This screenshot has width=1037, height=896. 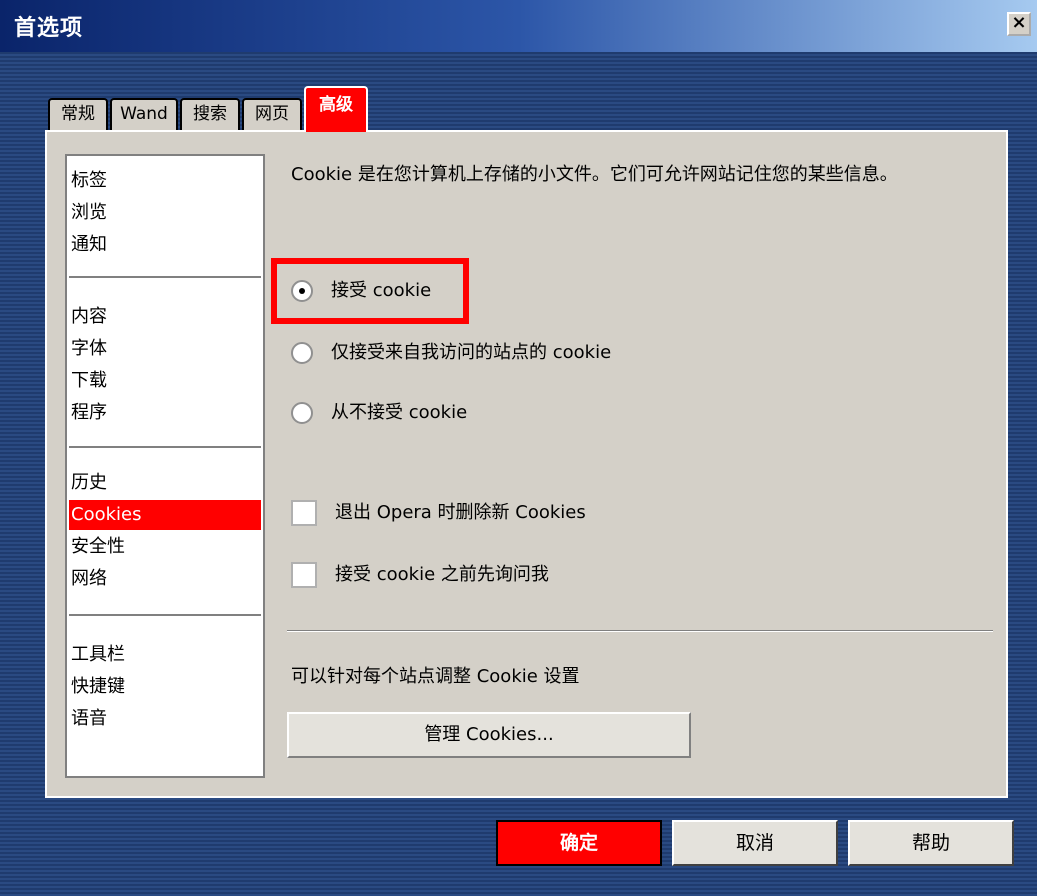 What do you see at coordinates (165, 381) in the screenshot?
I see `sidebar-item-downloads: 下载` at bounding box center [165, 381].